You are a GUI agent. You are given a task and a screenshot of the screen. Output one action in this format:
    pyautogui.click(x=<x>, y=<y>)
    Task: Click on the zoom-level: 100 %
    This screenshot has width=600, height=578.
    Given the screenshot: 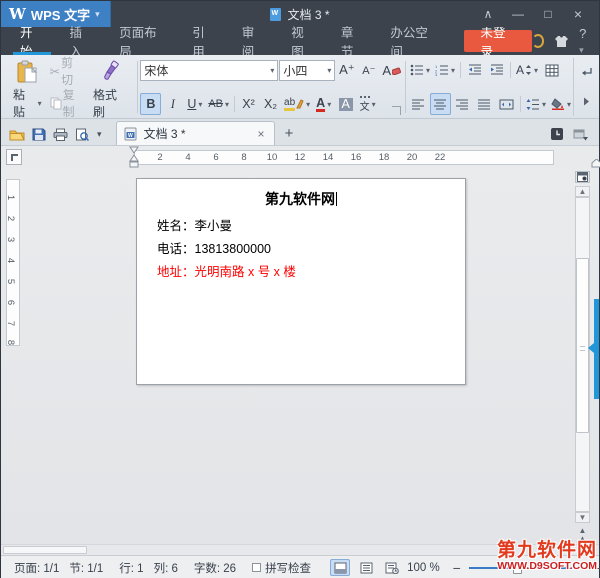 What is the action you would take?
    pyautogui.click(x=423, y=568)
    